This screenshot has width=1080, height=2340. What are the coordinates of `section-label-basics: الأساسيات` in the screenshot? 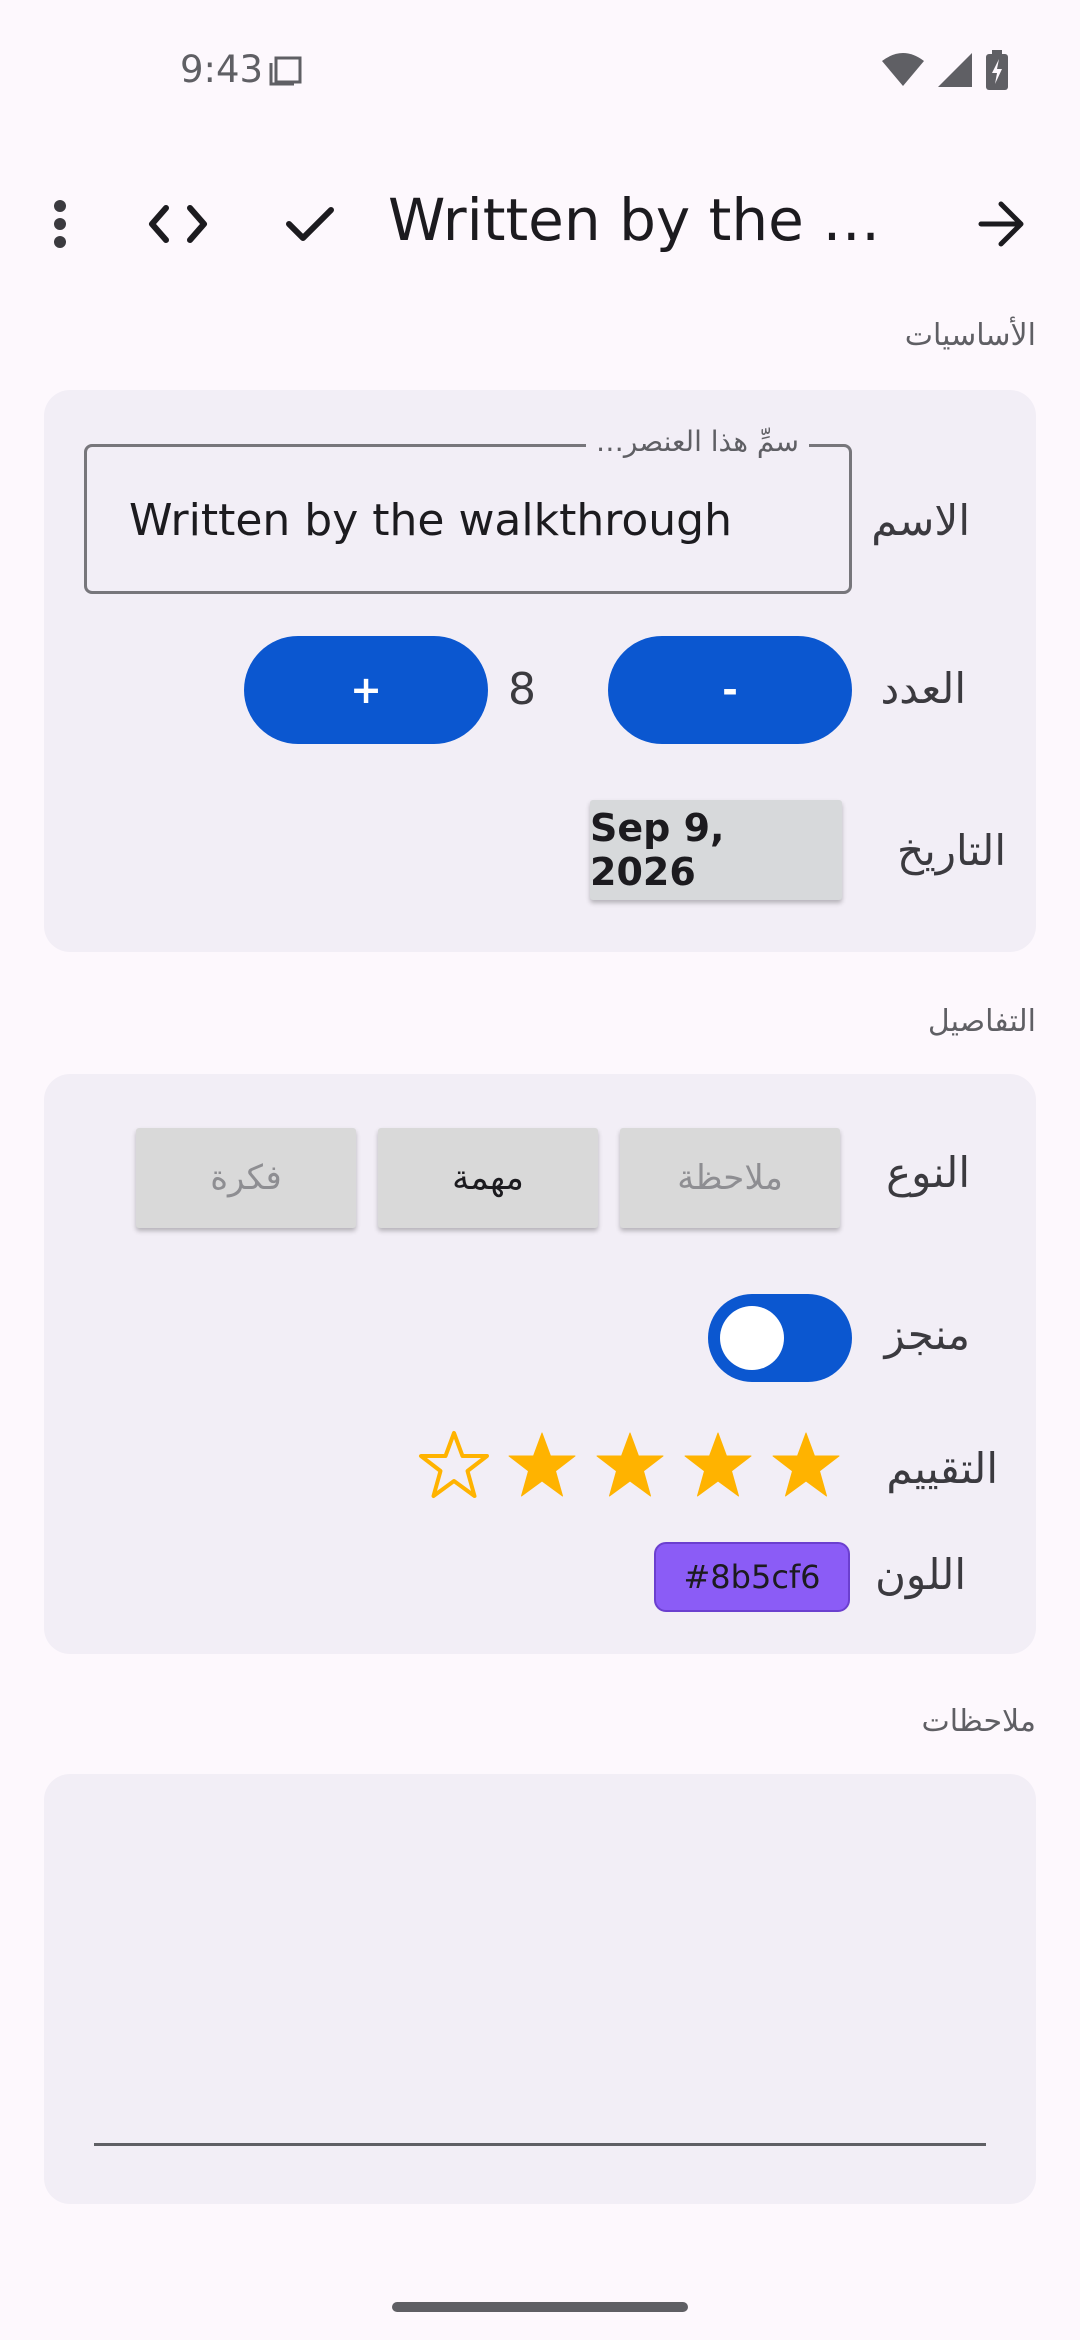 It's located at (970, 335).